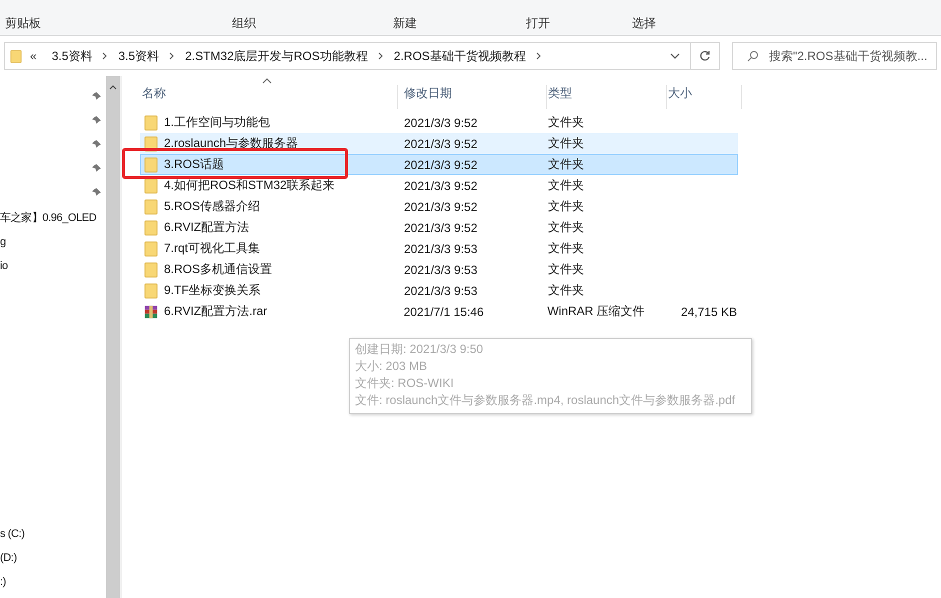 The width and height of the screenshot is (941, 598). Describe the element at coordinates (705, 56) in the screenshot. I see `refresh-icon` at that location.